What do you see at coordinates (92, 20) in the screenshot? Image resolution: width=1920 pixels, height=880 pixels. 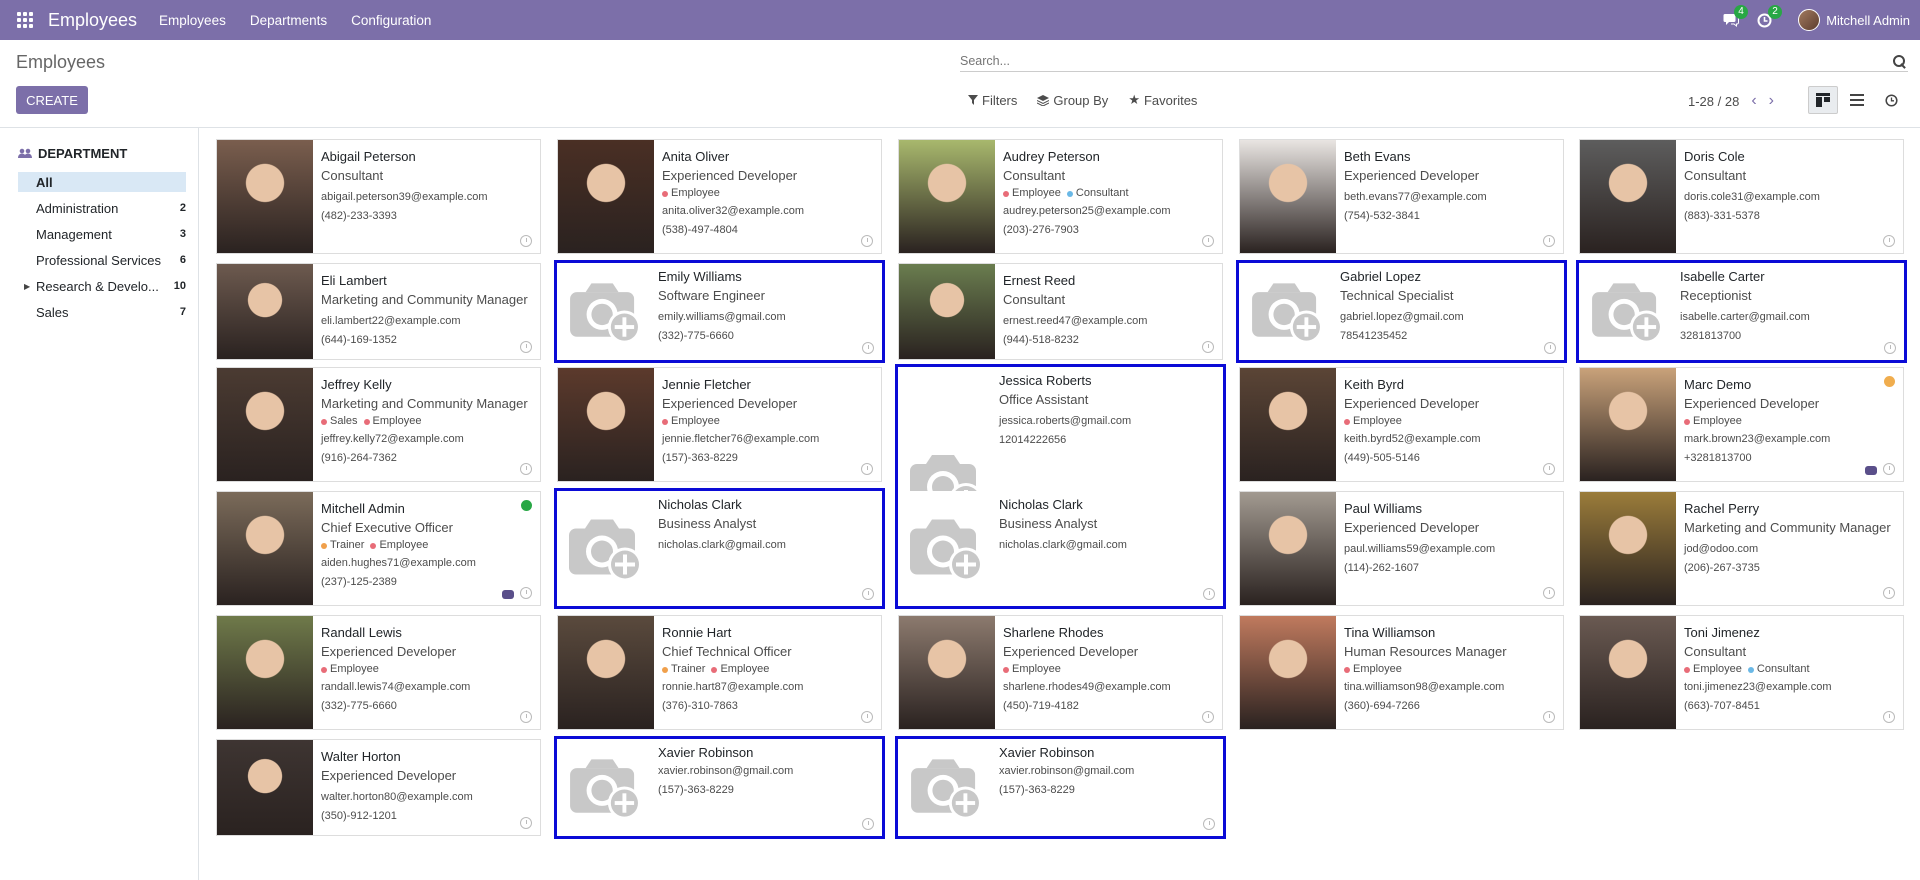 I see `app-name: Employees` at bounding box center [92, 20].